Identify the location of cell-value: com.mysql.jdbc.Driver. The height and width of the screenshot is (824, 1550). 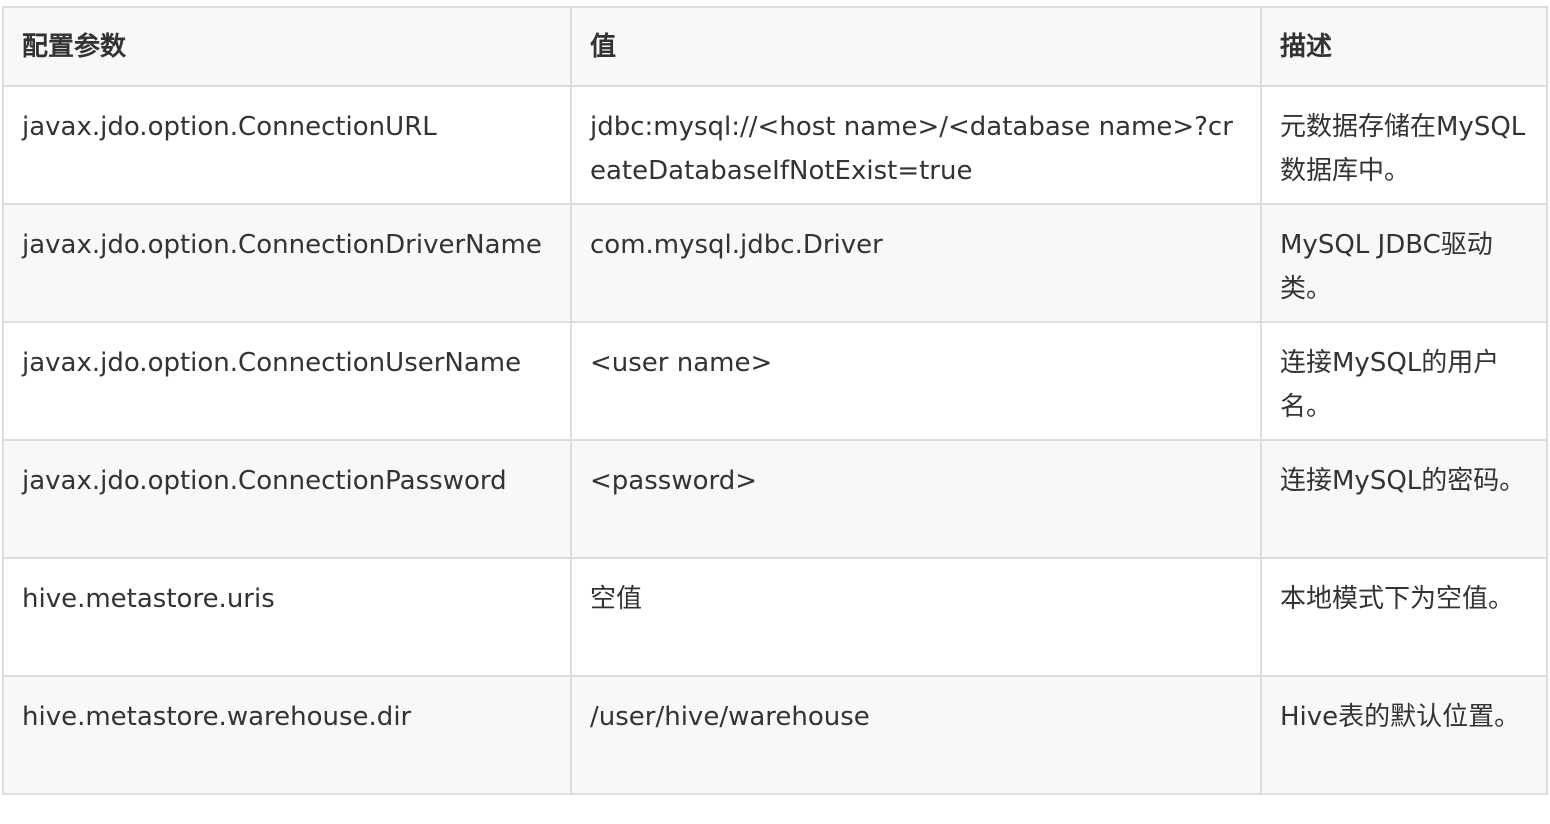
(916, 263).